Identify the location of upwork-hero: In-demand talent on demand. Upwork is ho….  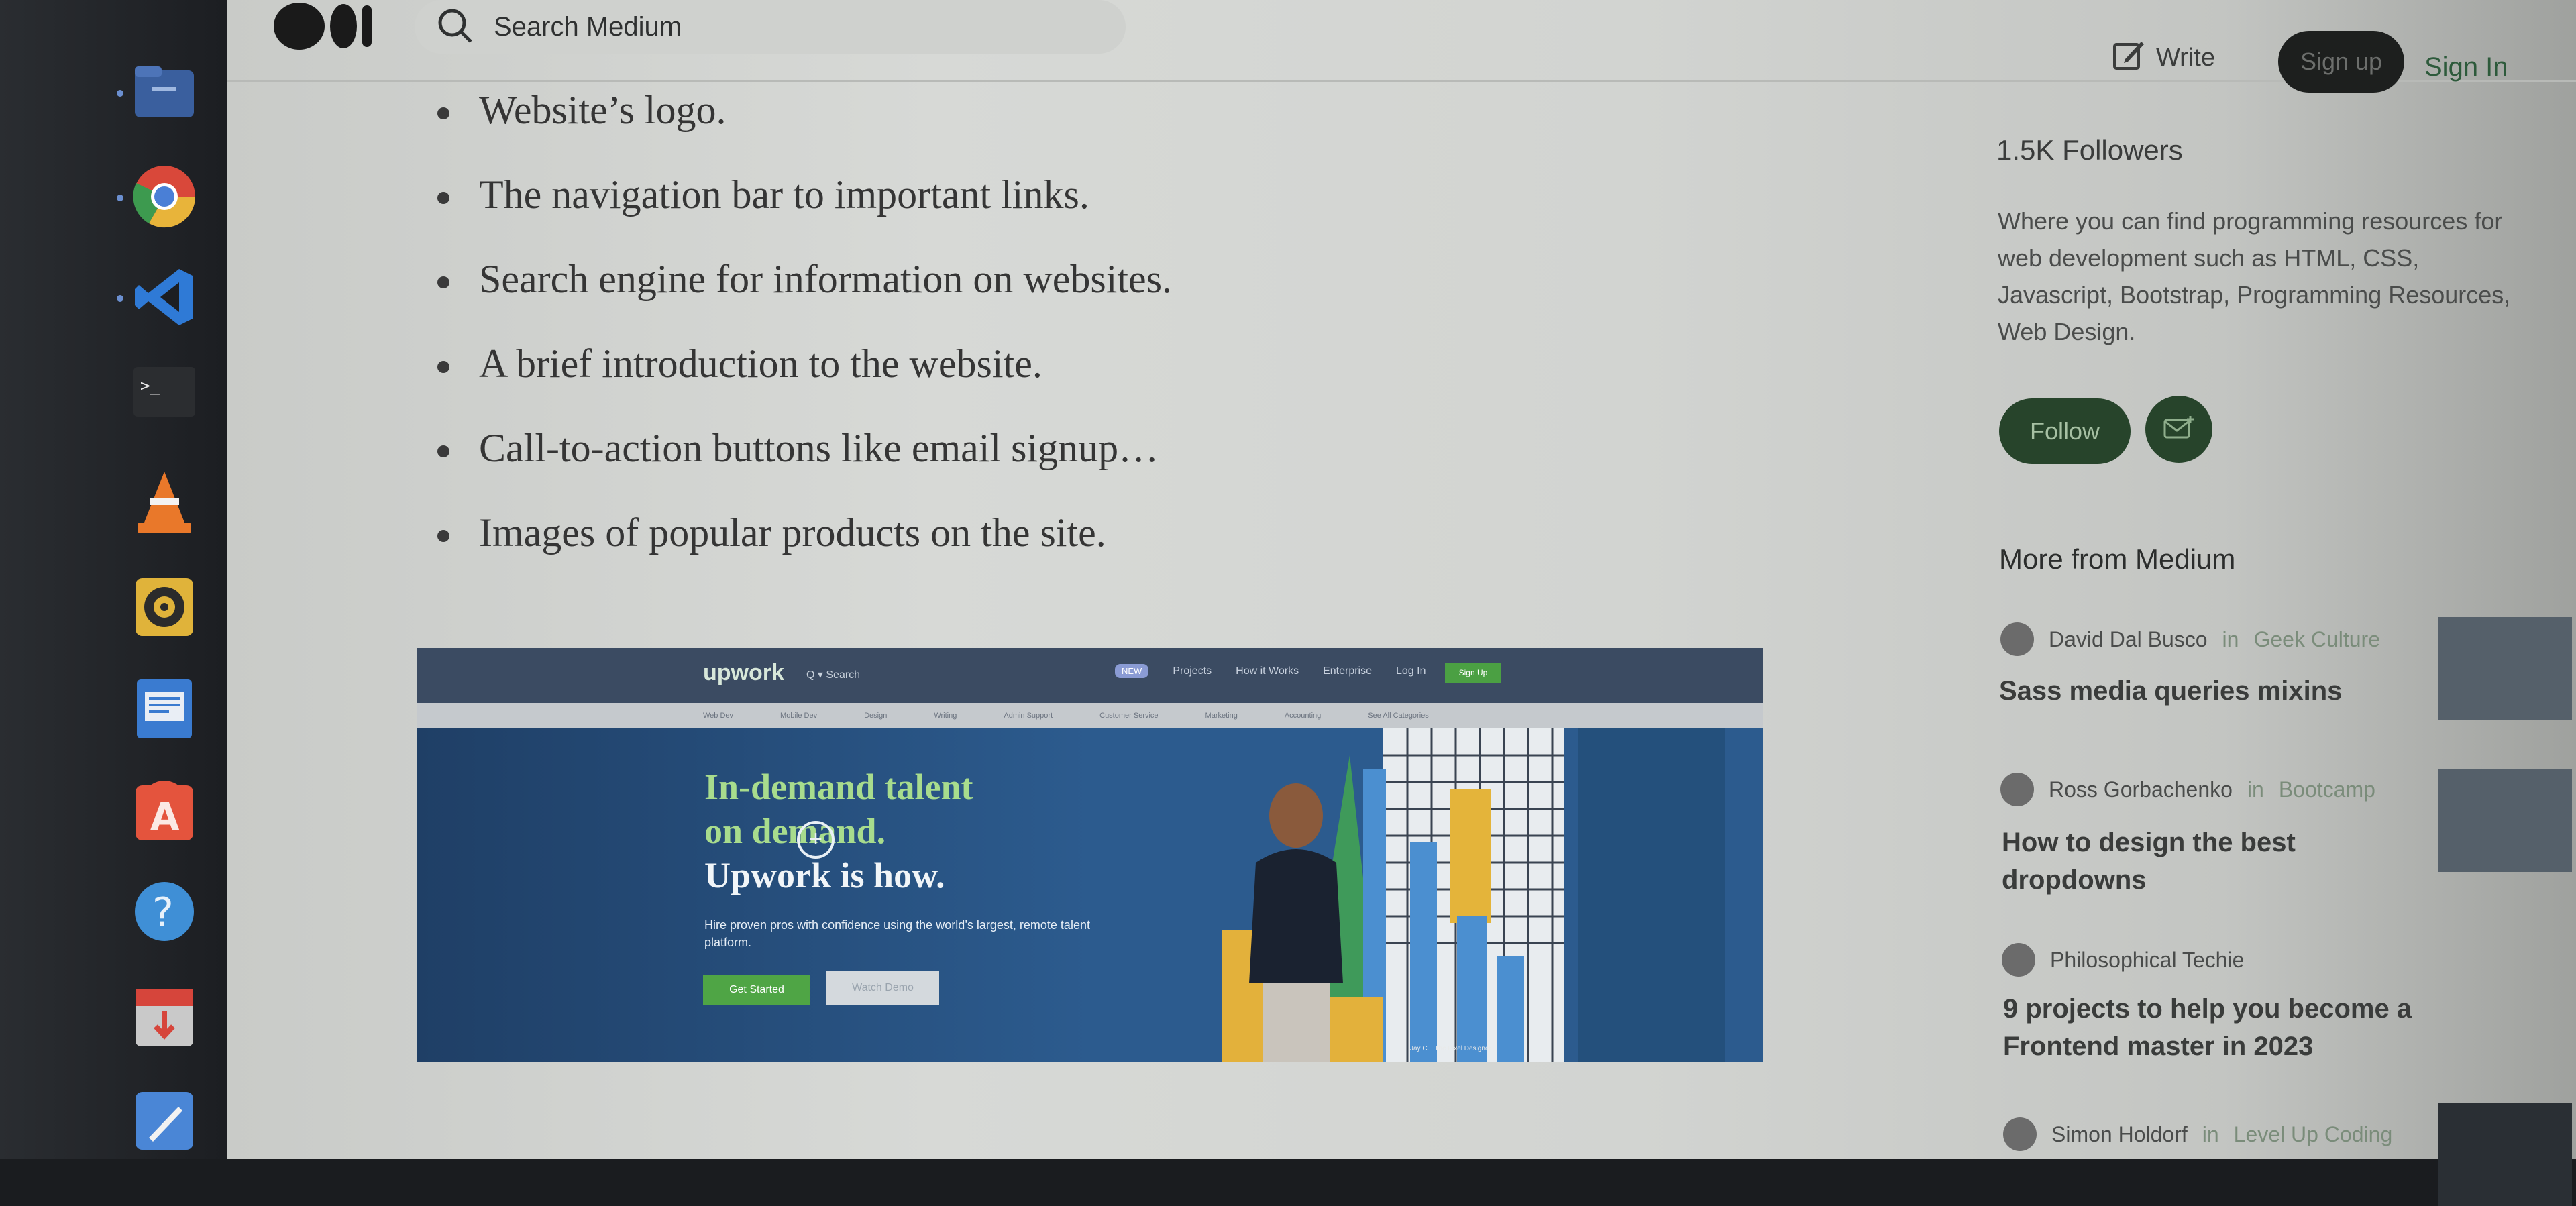
(1090, 895).